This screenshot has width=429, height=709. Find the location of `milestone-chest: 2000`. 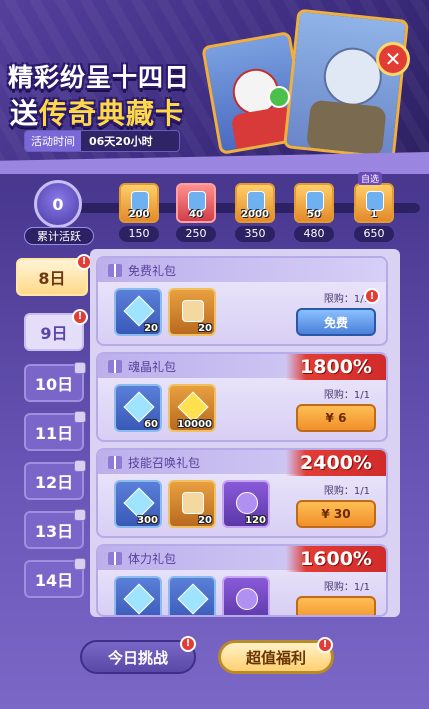

milestone-chest: 2000 is located at coordinates (255, 203).